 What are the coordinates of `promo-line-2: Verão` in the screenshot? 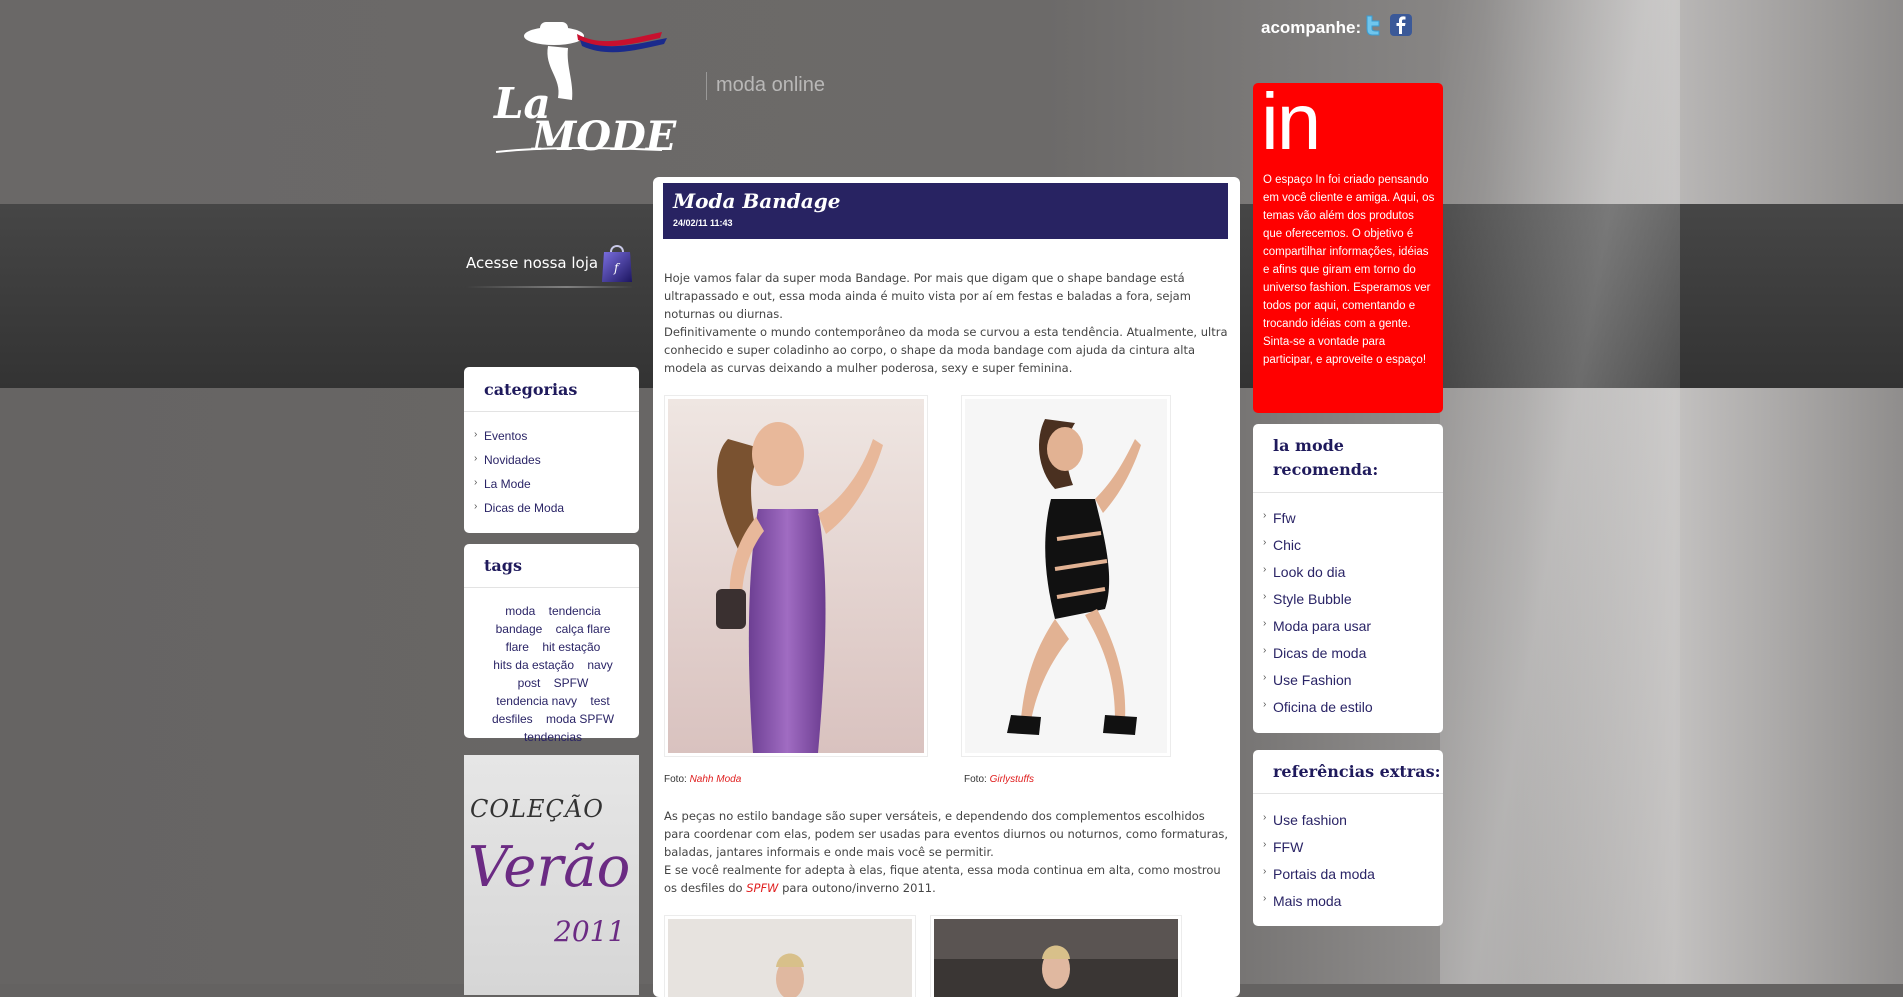 It's located at (549, 867).